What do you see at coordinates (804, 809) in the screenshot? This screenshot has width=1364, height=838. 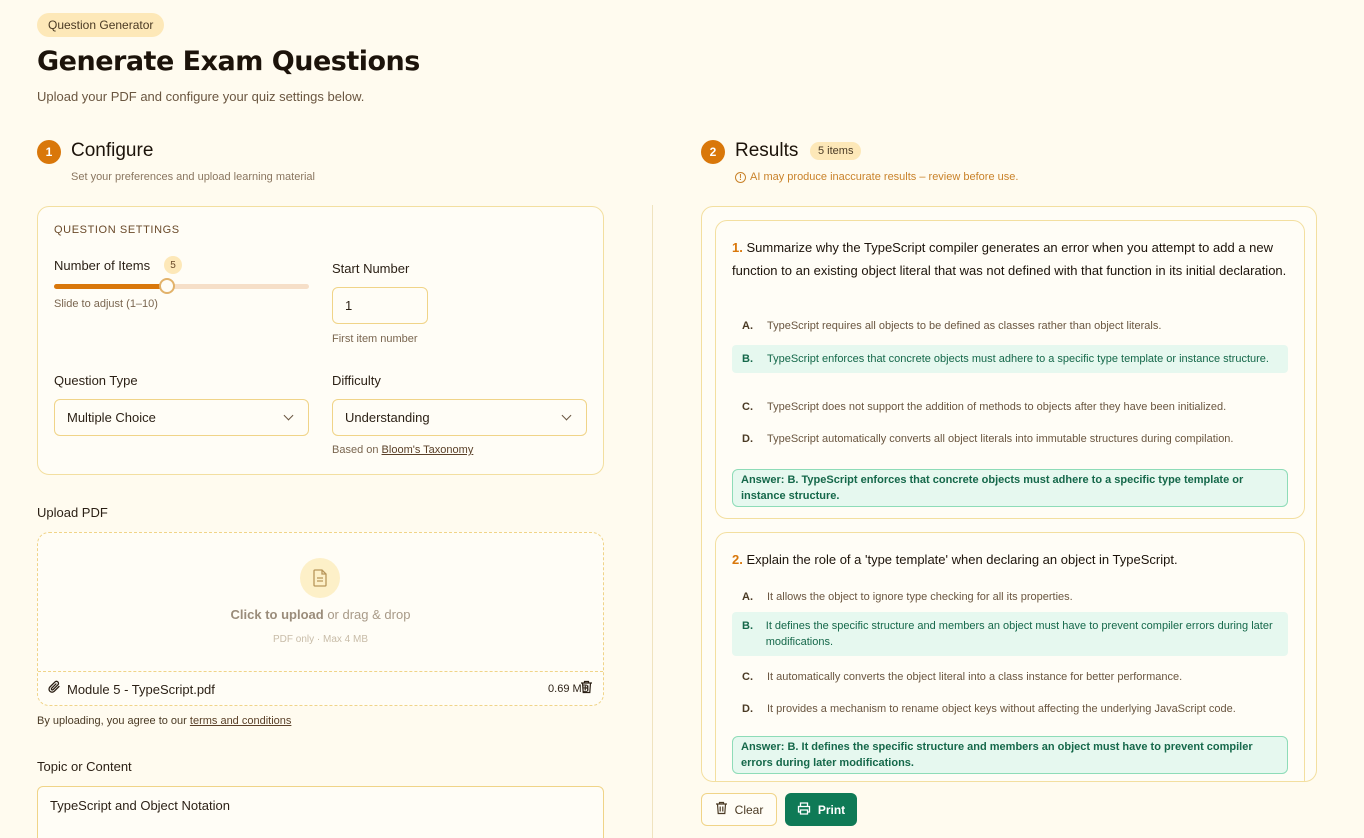 I see `printer-icon` at bounding box center [804, 809].